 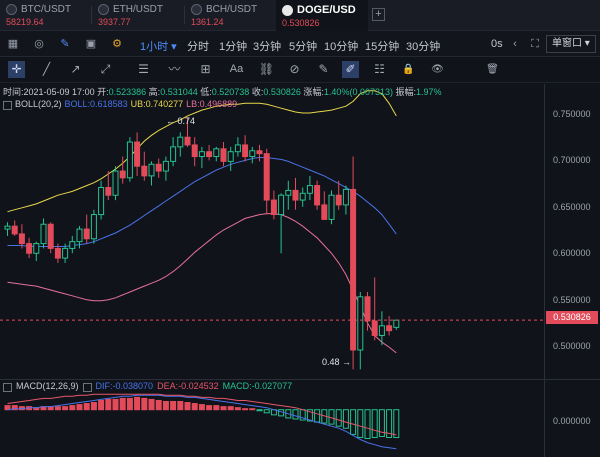 I want to click on interval-option: 30分钟, so click(x=423, y=46).